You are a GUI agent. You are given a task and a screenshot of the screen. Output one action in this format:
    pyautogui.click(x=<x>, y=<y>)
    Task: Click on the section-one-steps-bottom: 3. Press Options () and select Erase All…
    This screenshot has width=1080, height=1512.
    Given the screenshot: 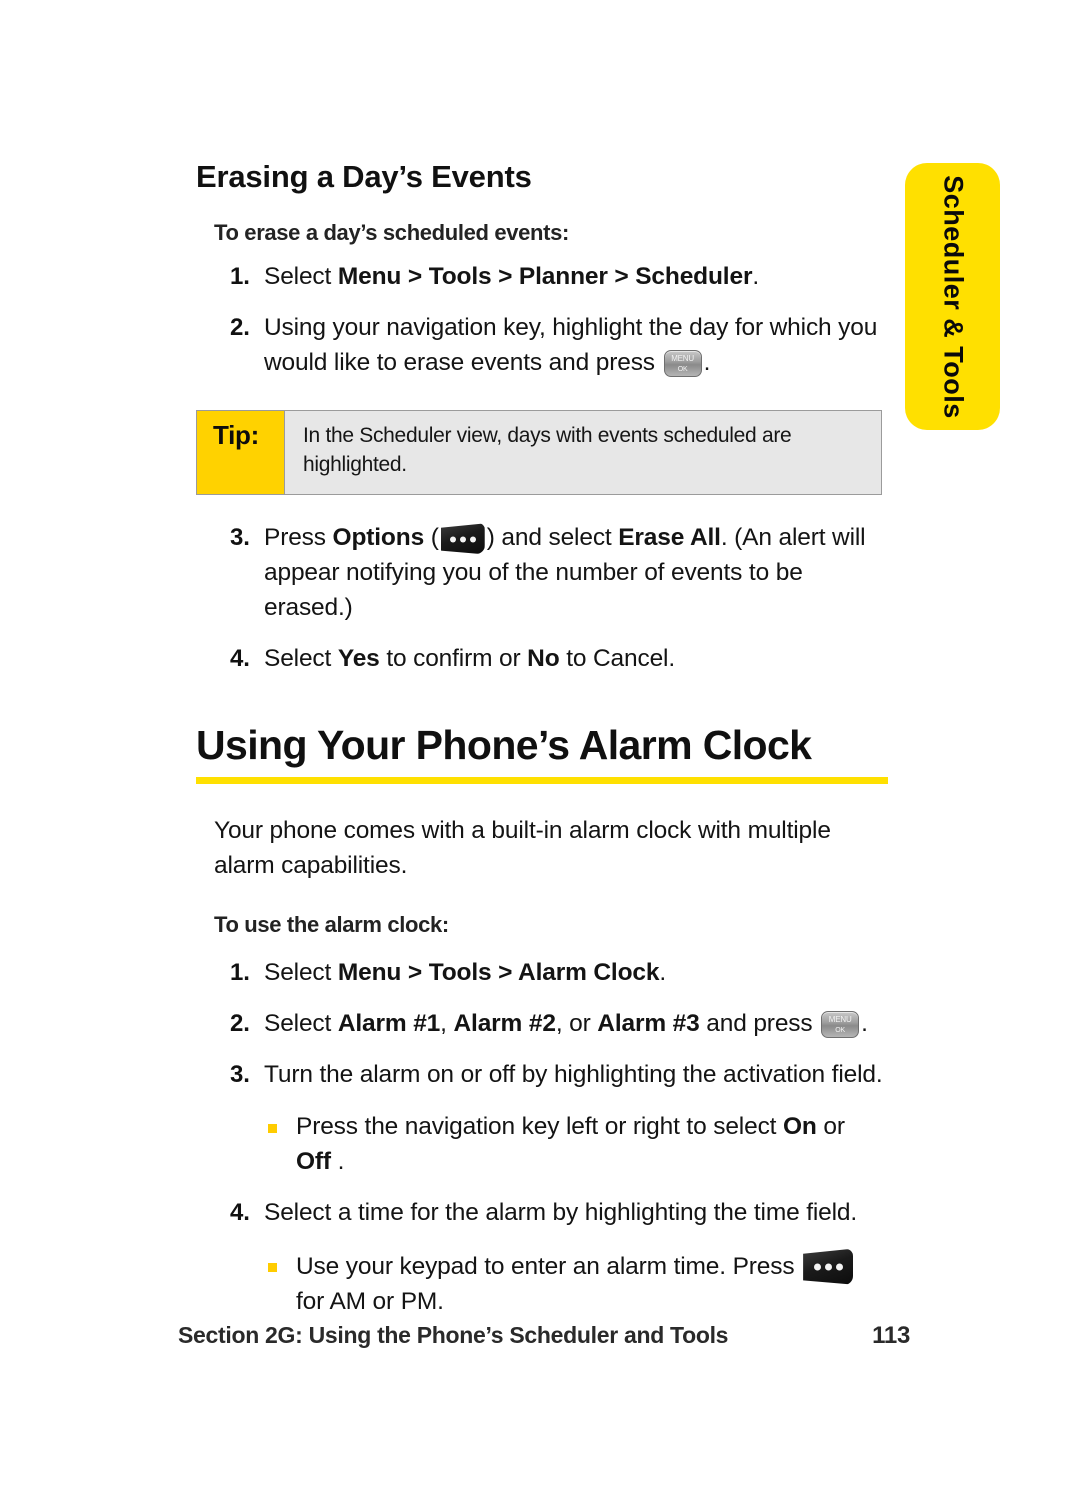 What is the action you would take?
    pyautogui.click(x=541, y=598)
    